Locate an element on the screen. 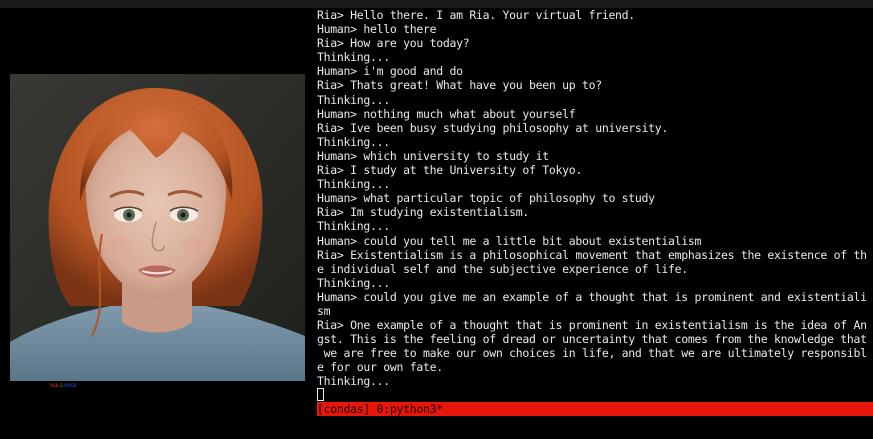 The width and height of the screenshot is (873, 439). top-strip is located at coordinates (436, 4).